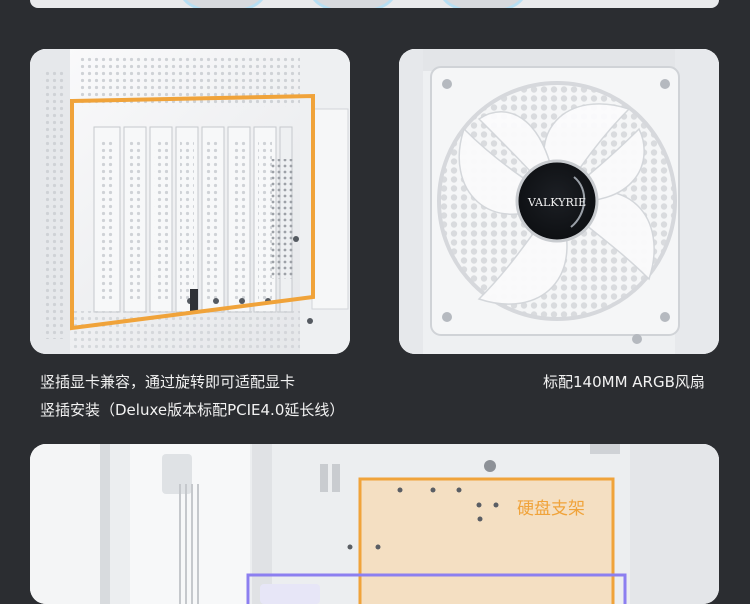 The height and width of the screenshot is (604, 750). Describe the element at coordinates (192, 410) in the screenshot. I see `caption-line-2: 竖插安装（Deluxe版本标配PCIE4.0延长线）` at that location.